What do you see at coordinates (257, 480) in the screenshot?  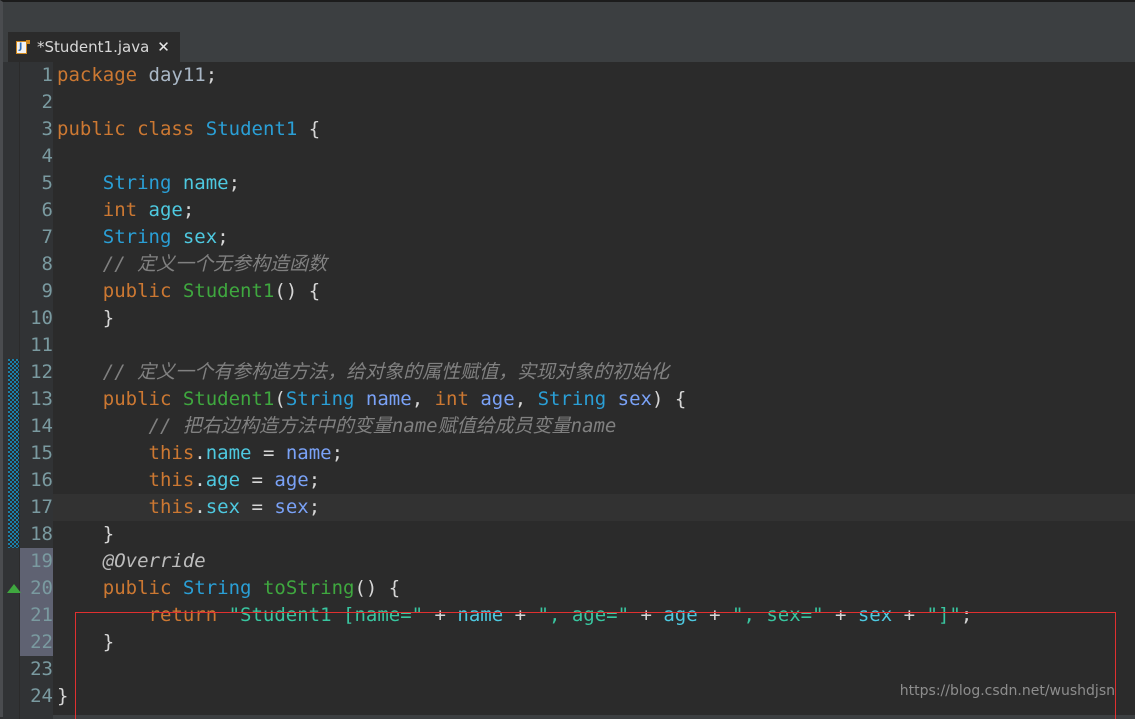 I see `code-token: =` at bounding box center [257, 480].